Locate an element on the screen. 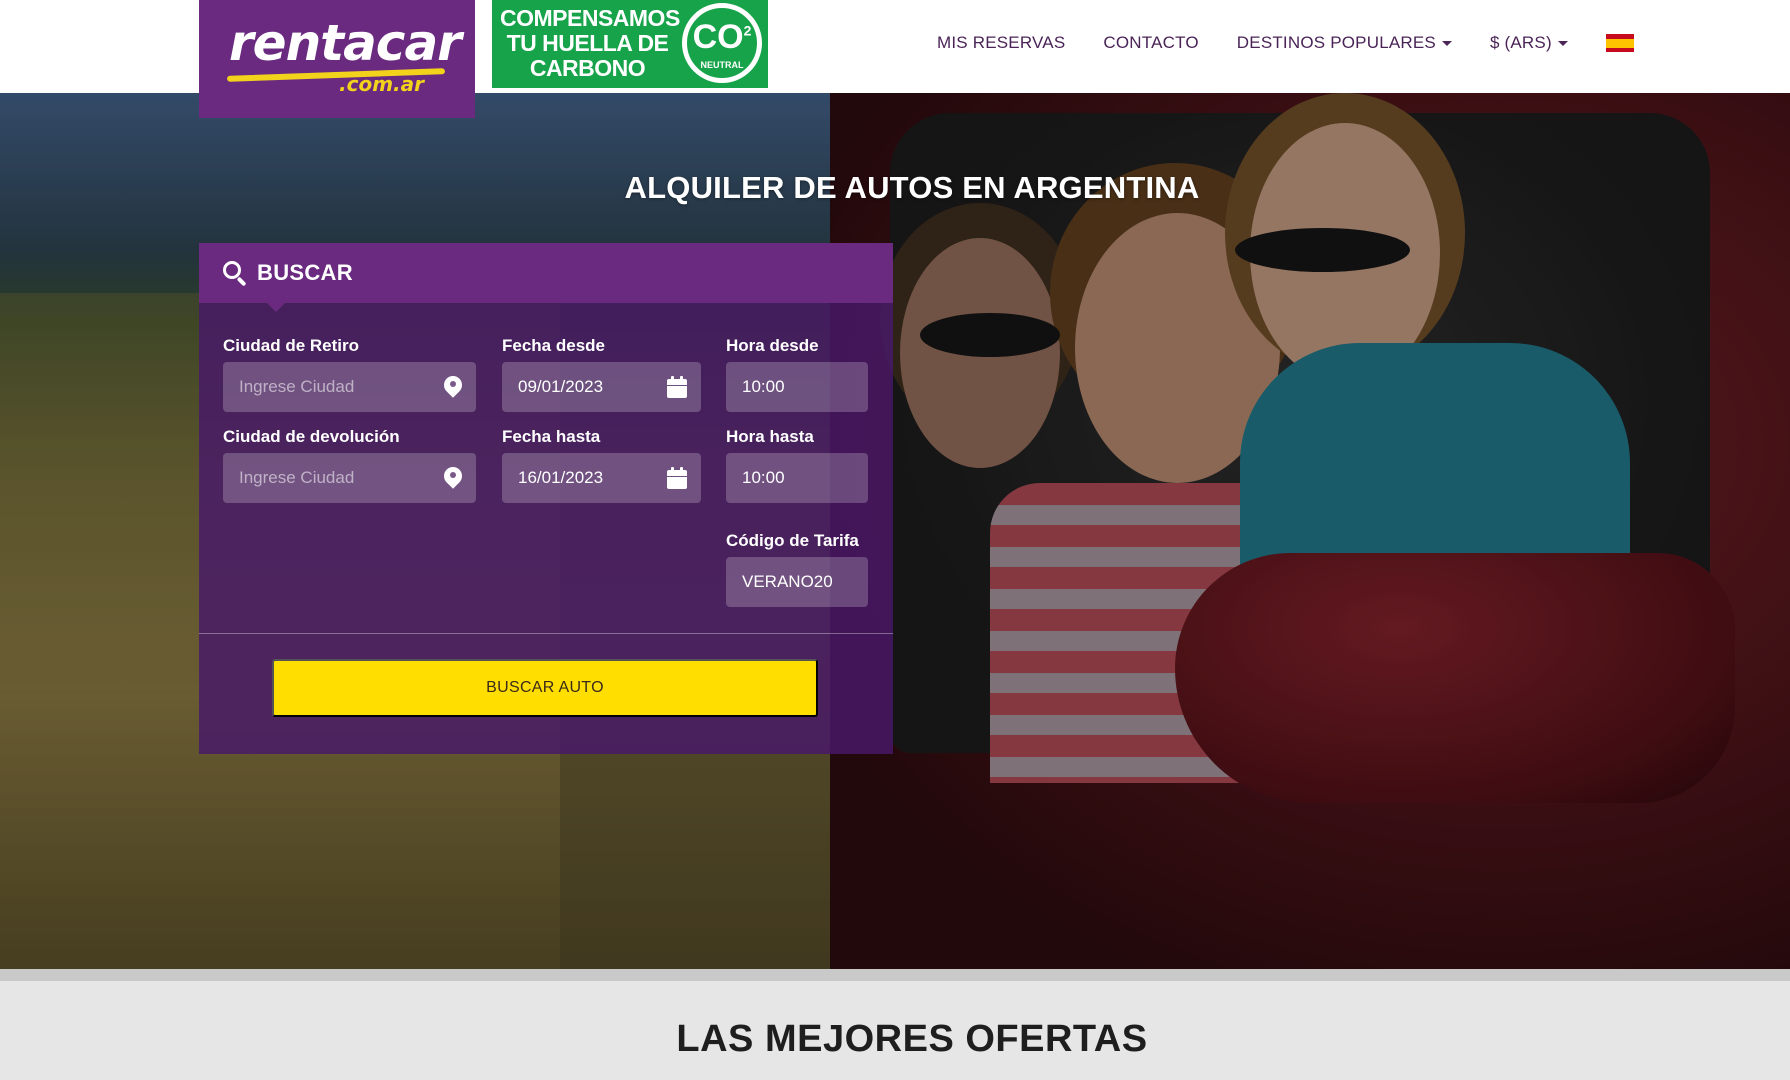  date-to-label: Fecha hasta is located at coordinates (551, 436).